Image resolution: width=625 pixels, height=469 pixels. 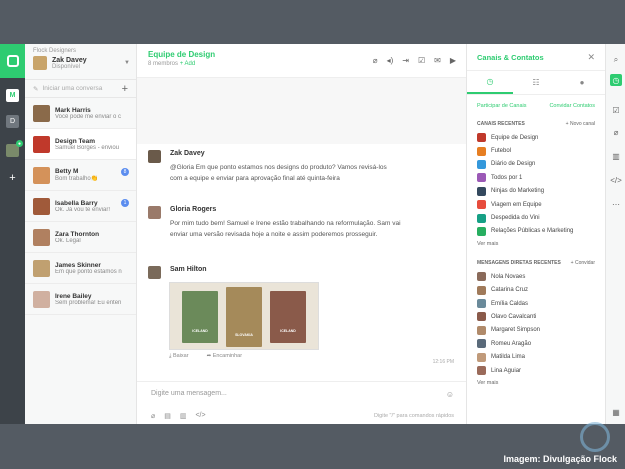 I want to click on contact-item-label: Emília Caldas, so click(x=510, y=303).